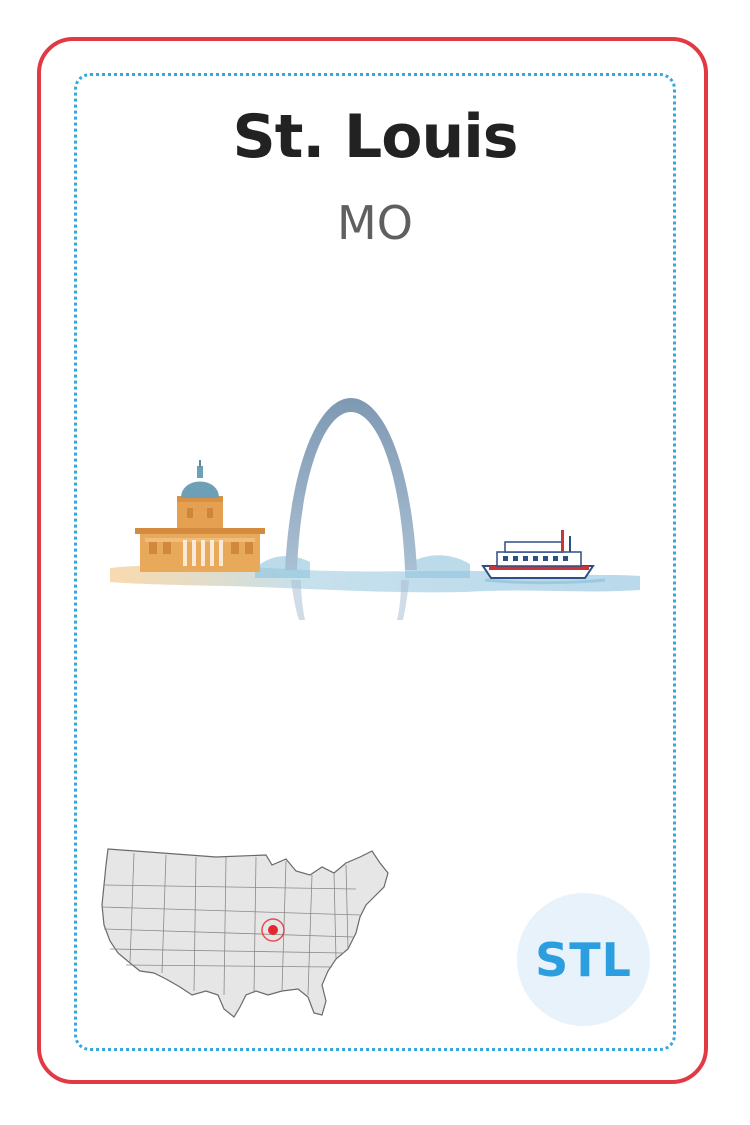  Describe the element at coordinates (543, 557) in the screenshot. I see `riverboat` at that location.